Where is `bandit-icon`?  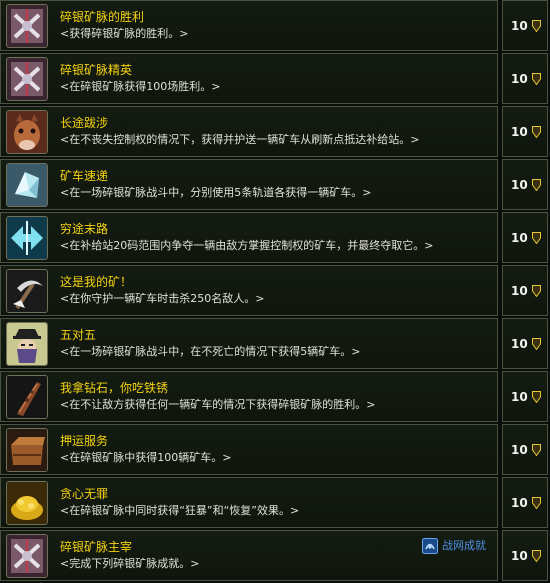 bandit-icon is located at coordinates (27, 344).